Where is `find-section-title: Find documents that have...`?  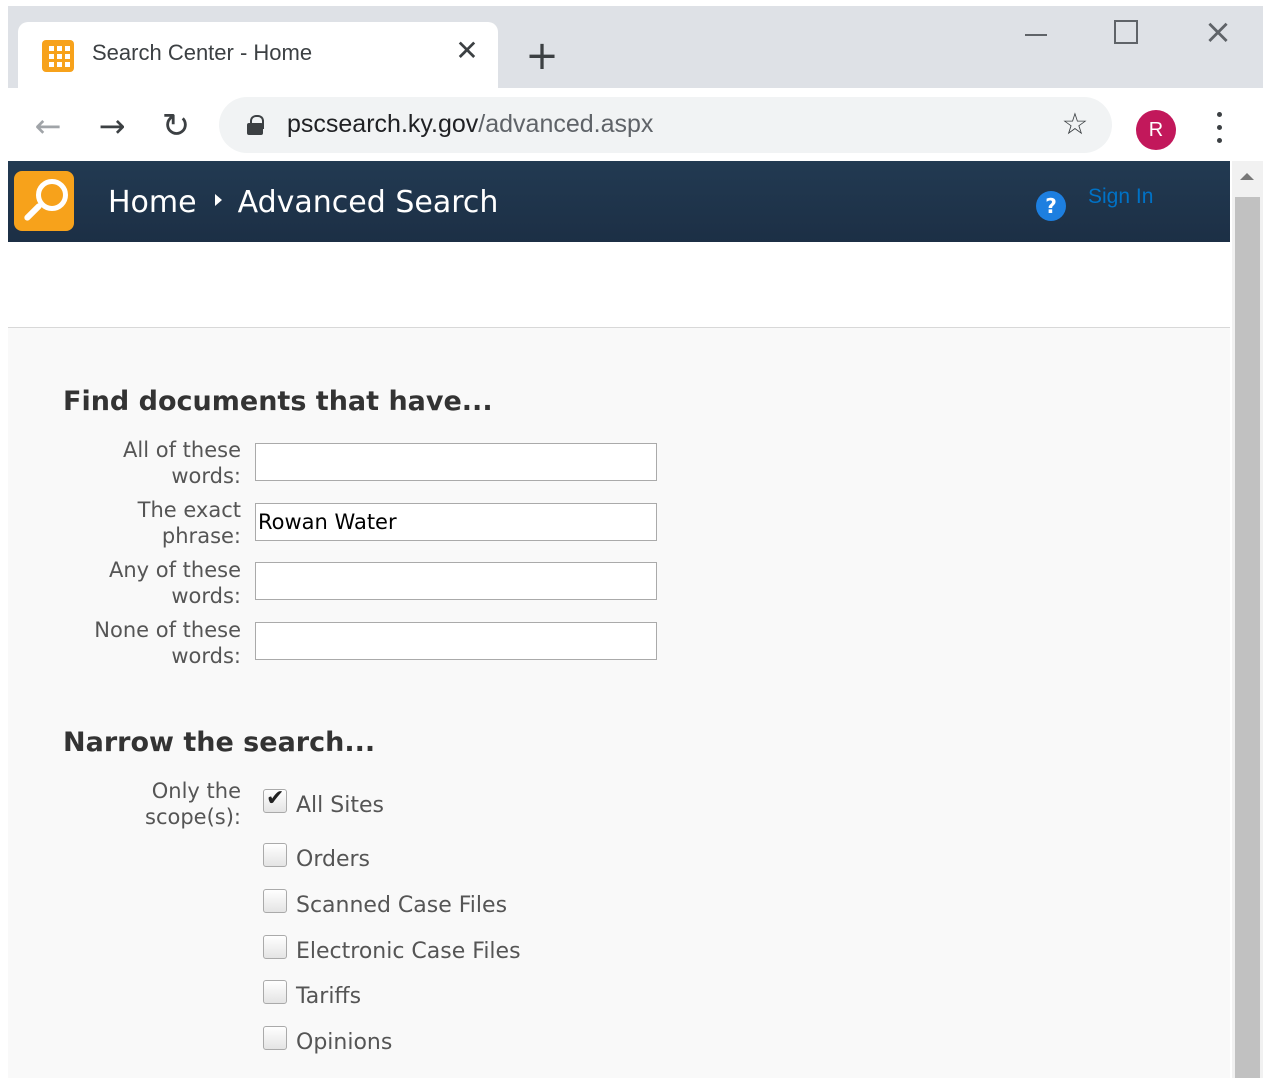
find-section-title: Find documents that have... is located at coordinates (278, 401).